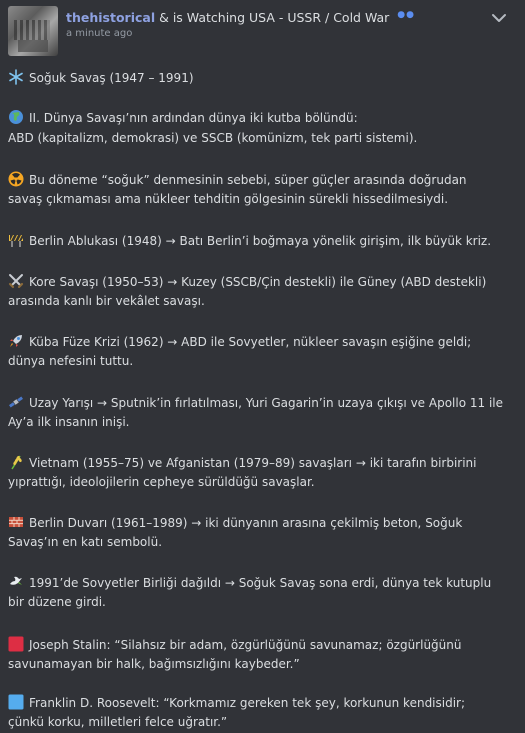 This screenshot has width=525, height=733. I want to click on line-text: Savaş’ın en katı sembolü., so click(85, 542).